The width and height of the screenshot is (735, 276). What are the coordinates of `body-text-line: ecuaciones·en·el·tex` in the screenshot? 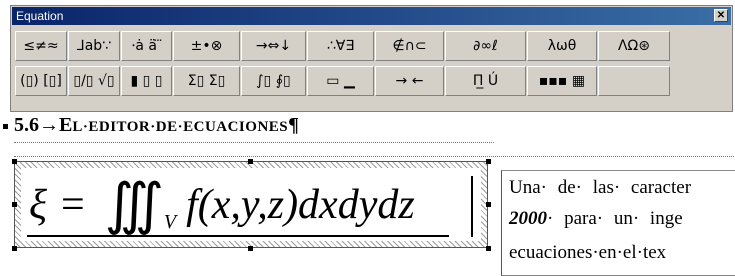 It's located at (587, 253).